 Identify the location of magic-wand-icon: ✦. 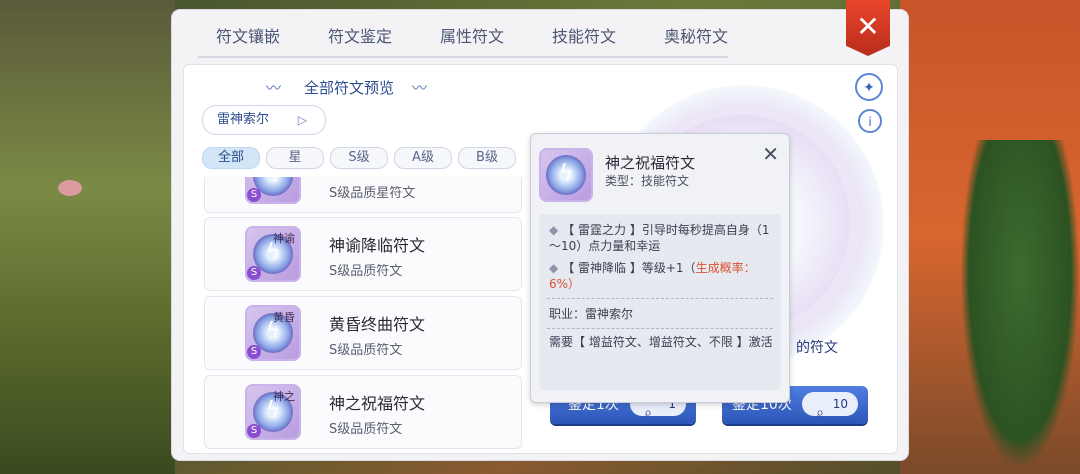
(869, 88).